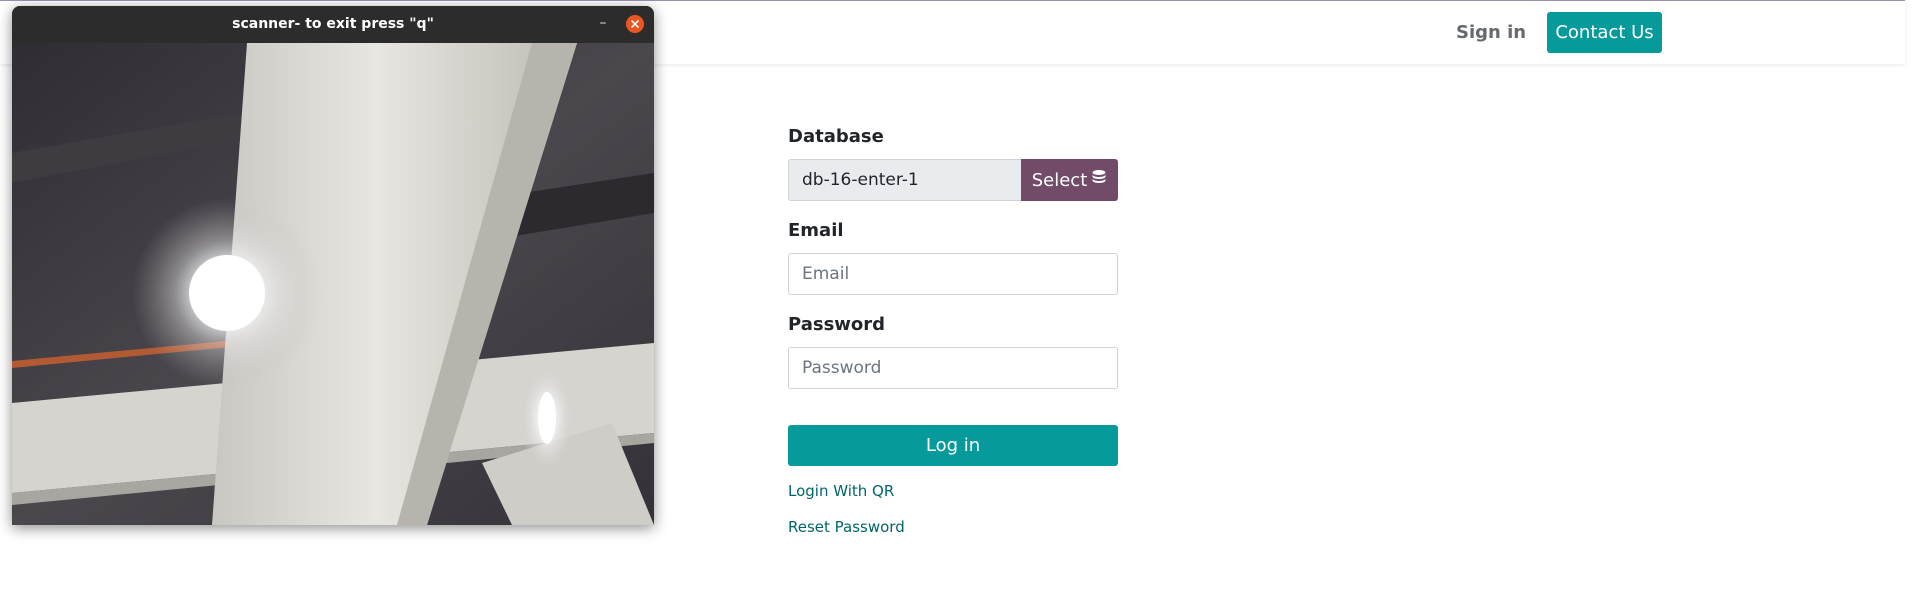  I want to click on password-label: Password, so click(837, 324).